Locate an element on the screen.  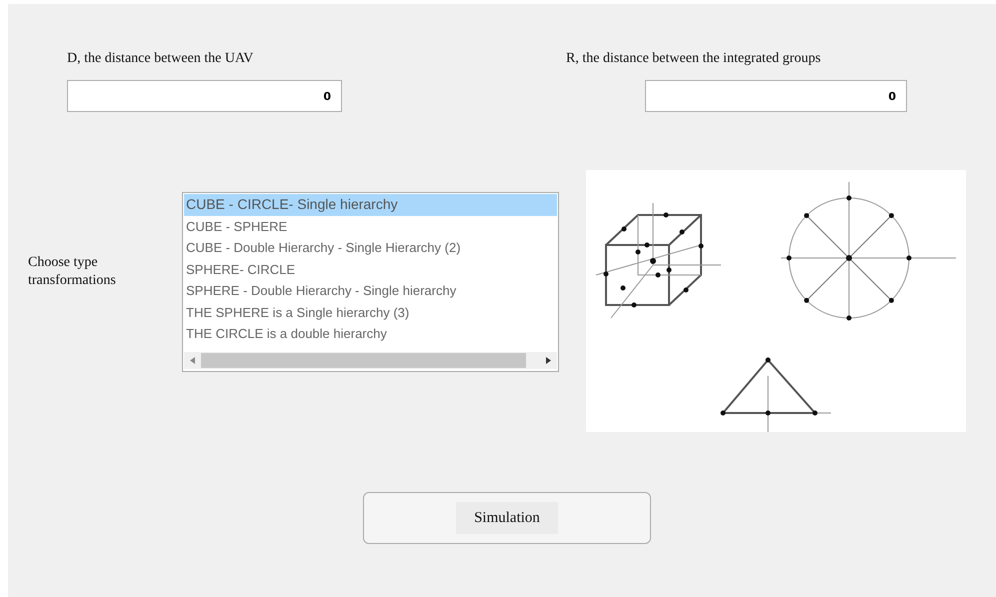
list-item: CUBE - SPHERE is located at coordinates (370, 226).